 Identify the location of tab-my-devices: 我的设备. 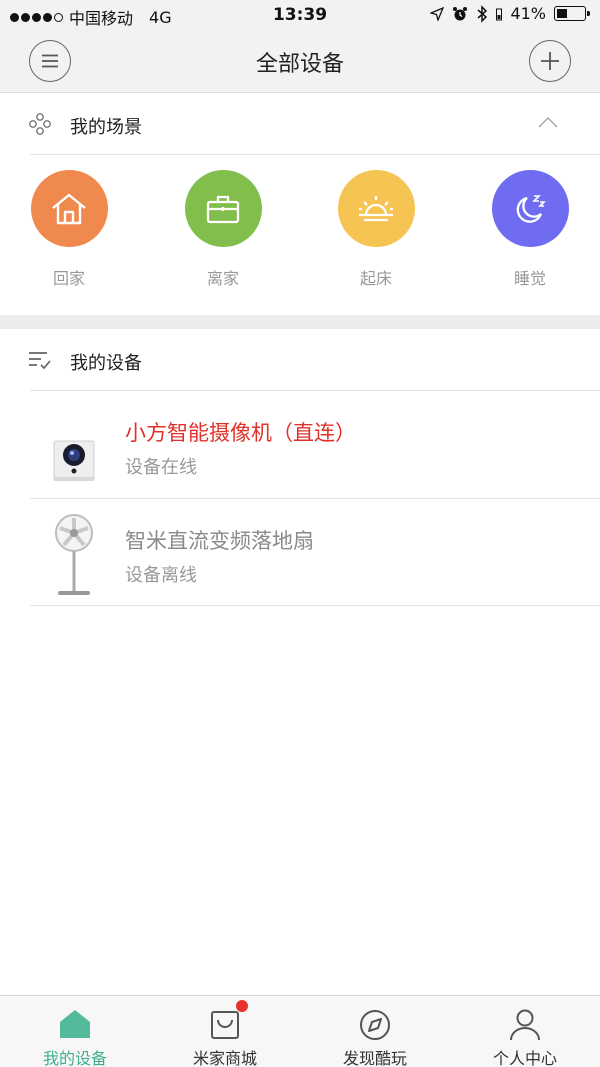
(75, 1031).